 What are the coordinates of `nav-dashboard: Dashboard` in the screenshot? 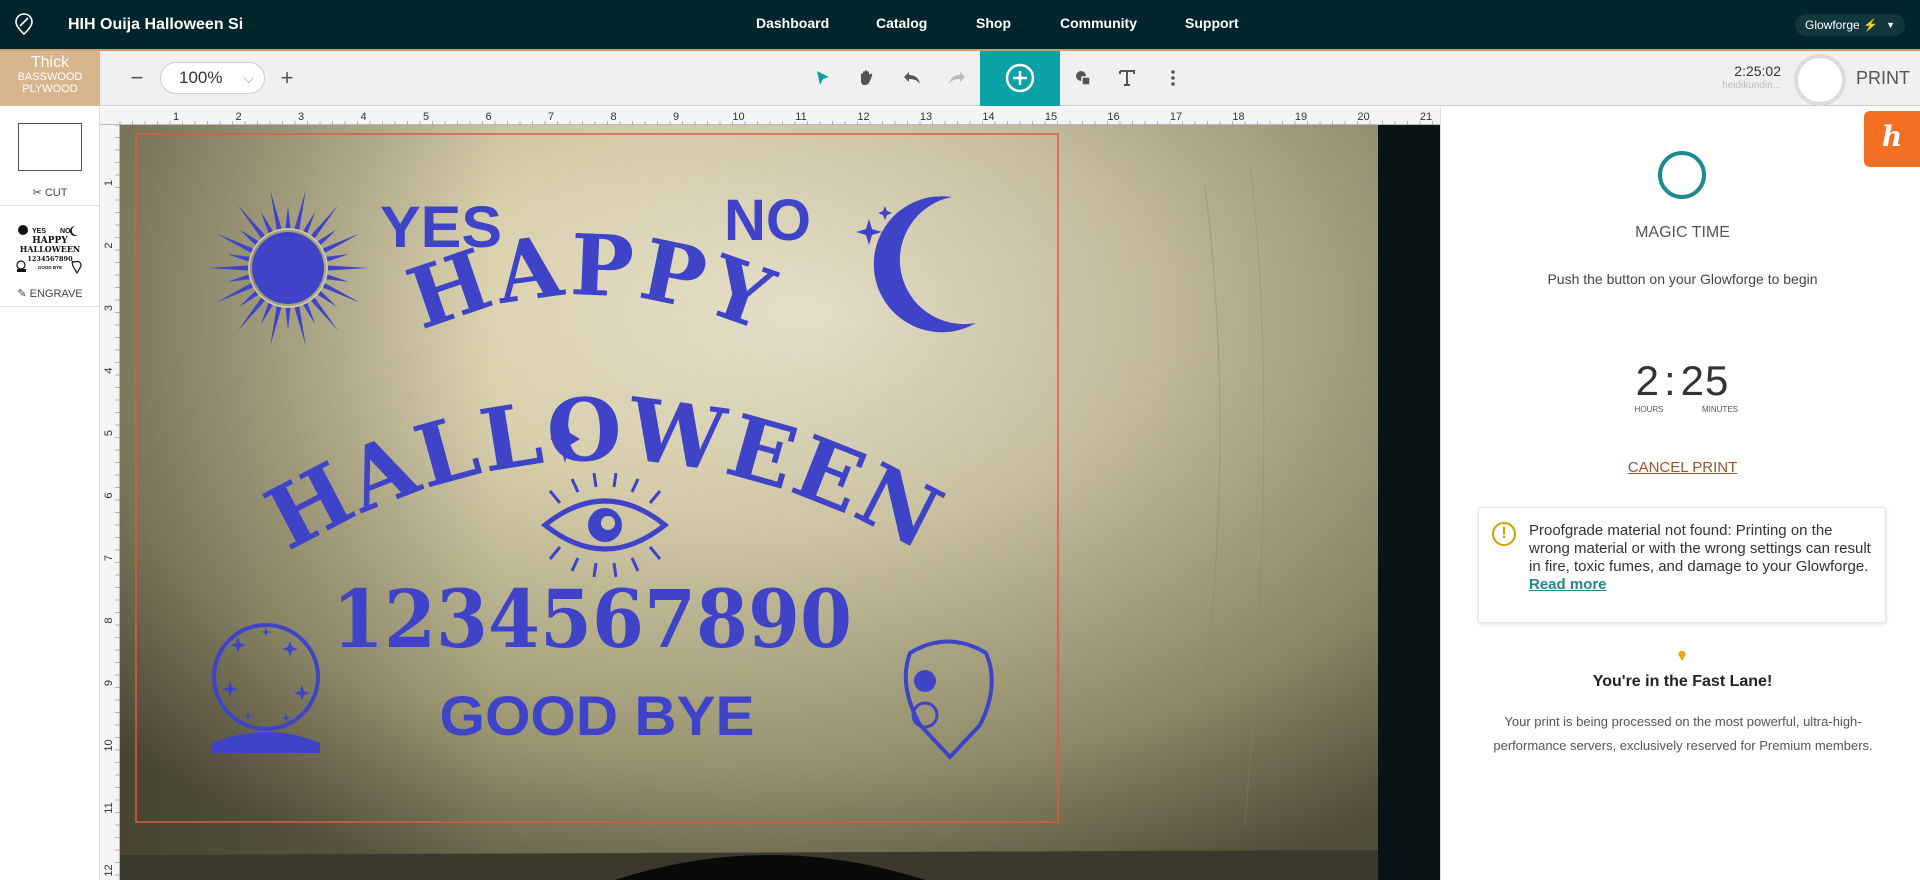 It's located at (792, 23).